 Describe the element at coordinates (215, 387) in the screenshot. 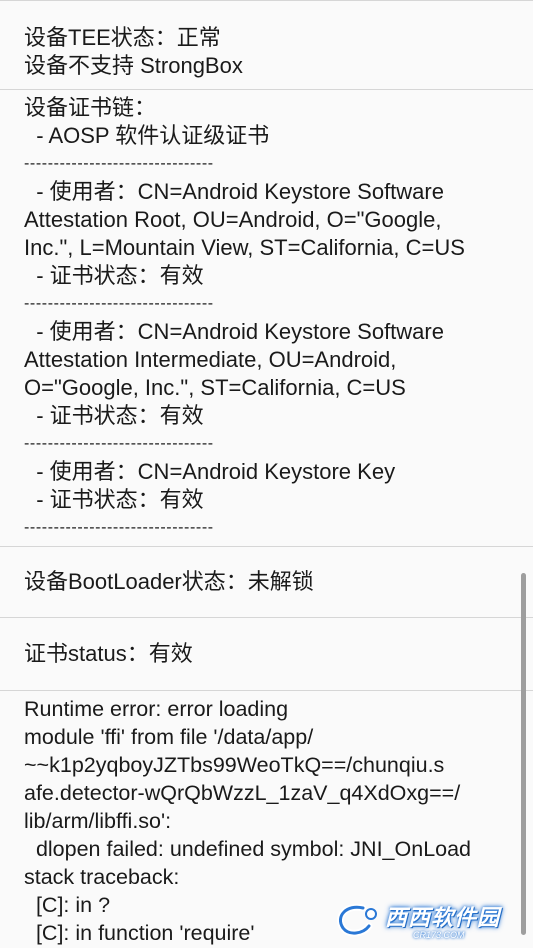

I see `cert-subject-line: O="Google, Inc.", ST=California, C=US` at that location.